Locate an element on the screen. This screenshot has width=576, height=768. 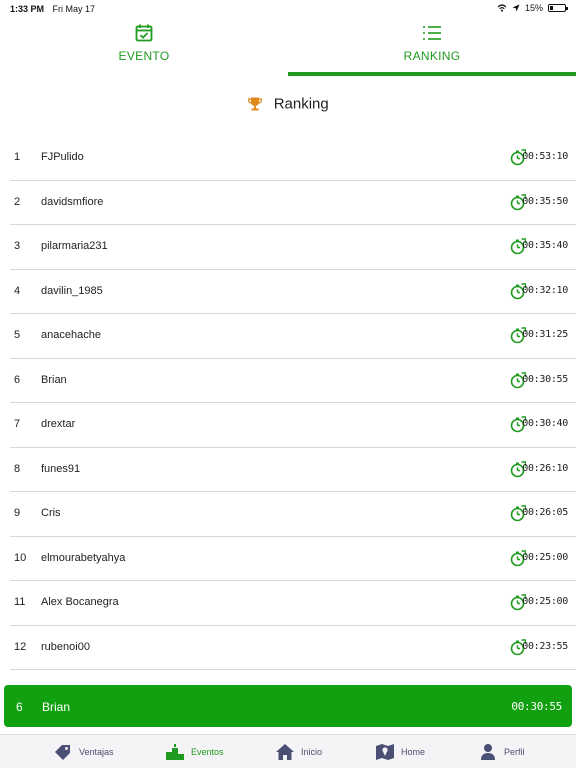
bottom-nav: Ventajas Eventos Inicio Home Perfil is located at coordinates (288, 751).